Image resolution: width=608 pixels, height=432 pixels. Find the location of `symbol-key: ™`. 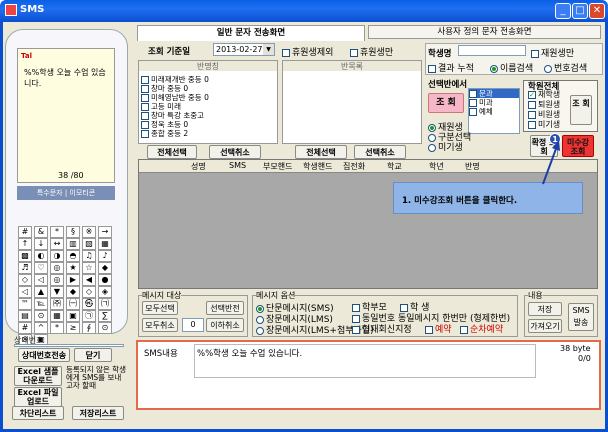

symbol-key: ™ is located at coordinates (25, 304).